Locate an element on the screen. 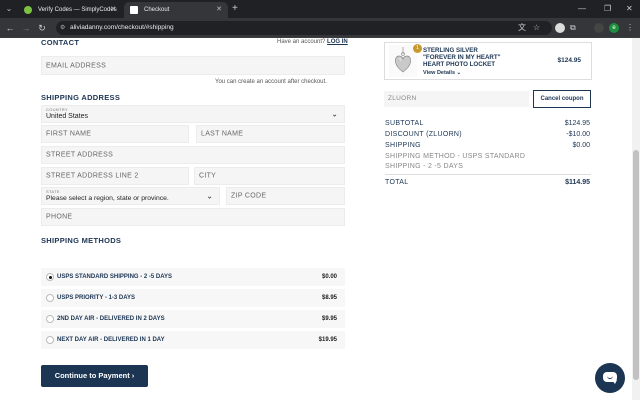 This screenshot has width=640, height=400. chat-widget-button is located at coordinates (610, 378).